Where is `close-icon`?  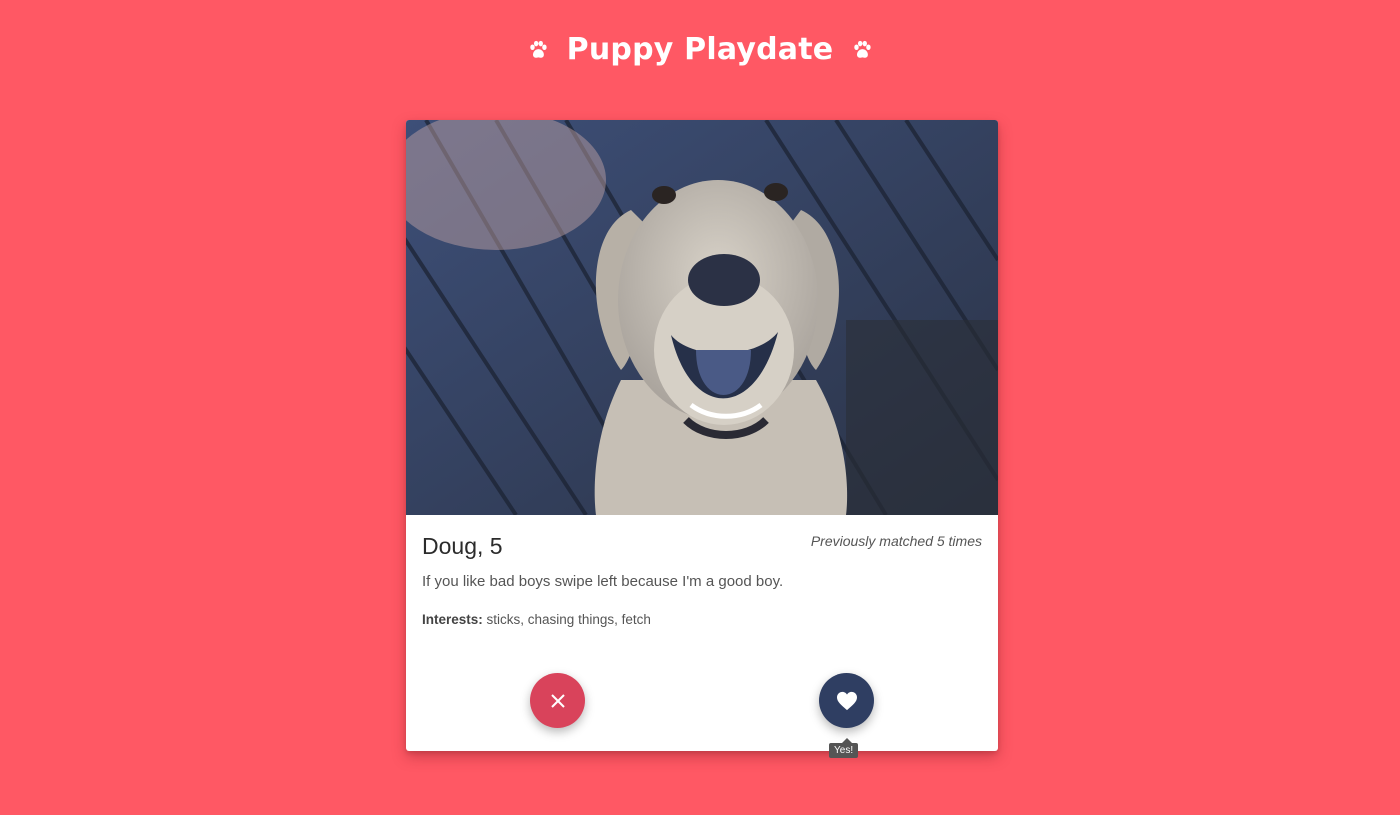
close-icon is located at coordinates (557, 700).